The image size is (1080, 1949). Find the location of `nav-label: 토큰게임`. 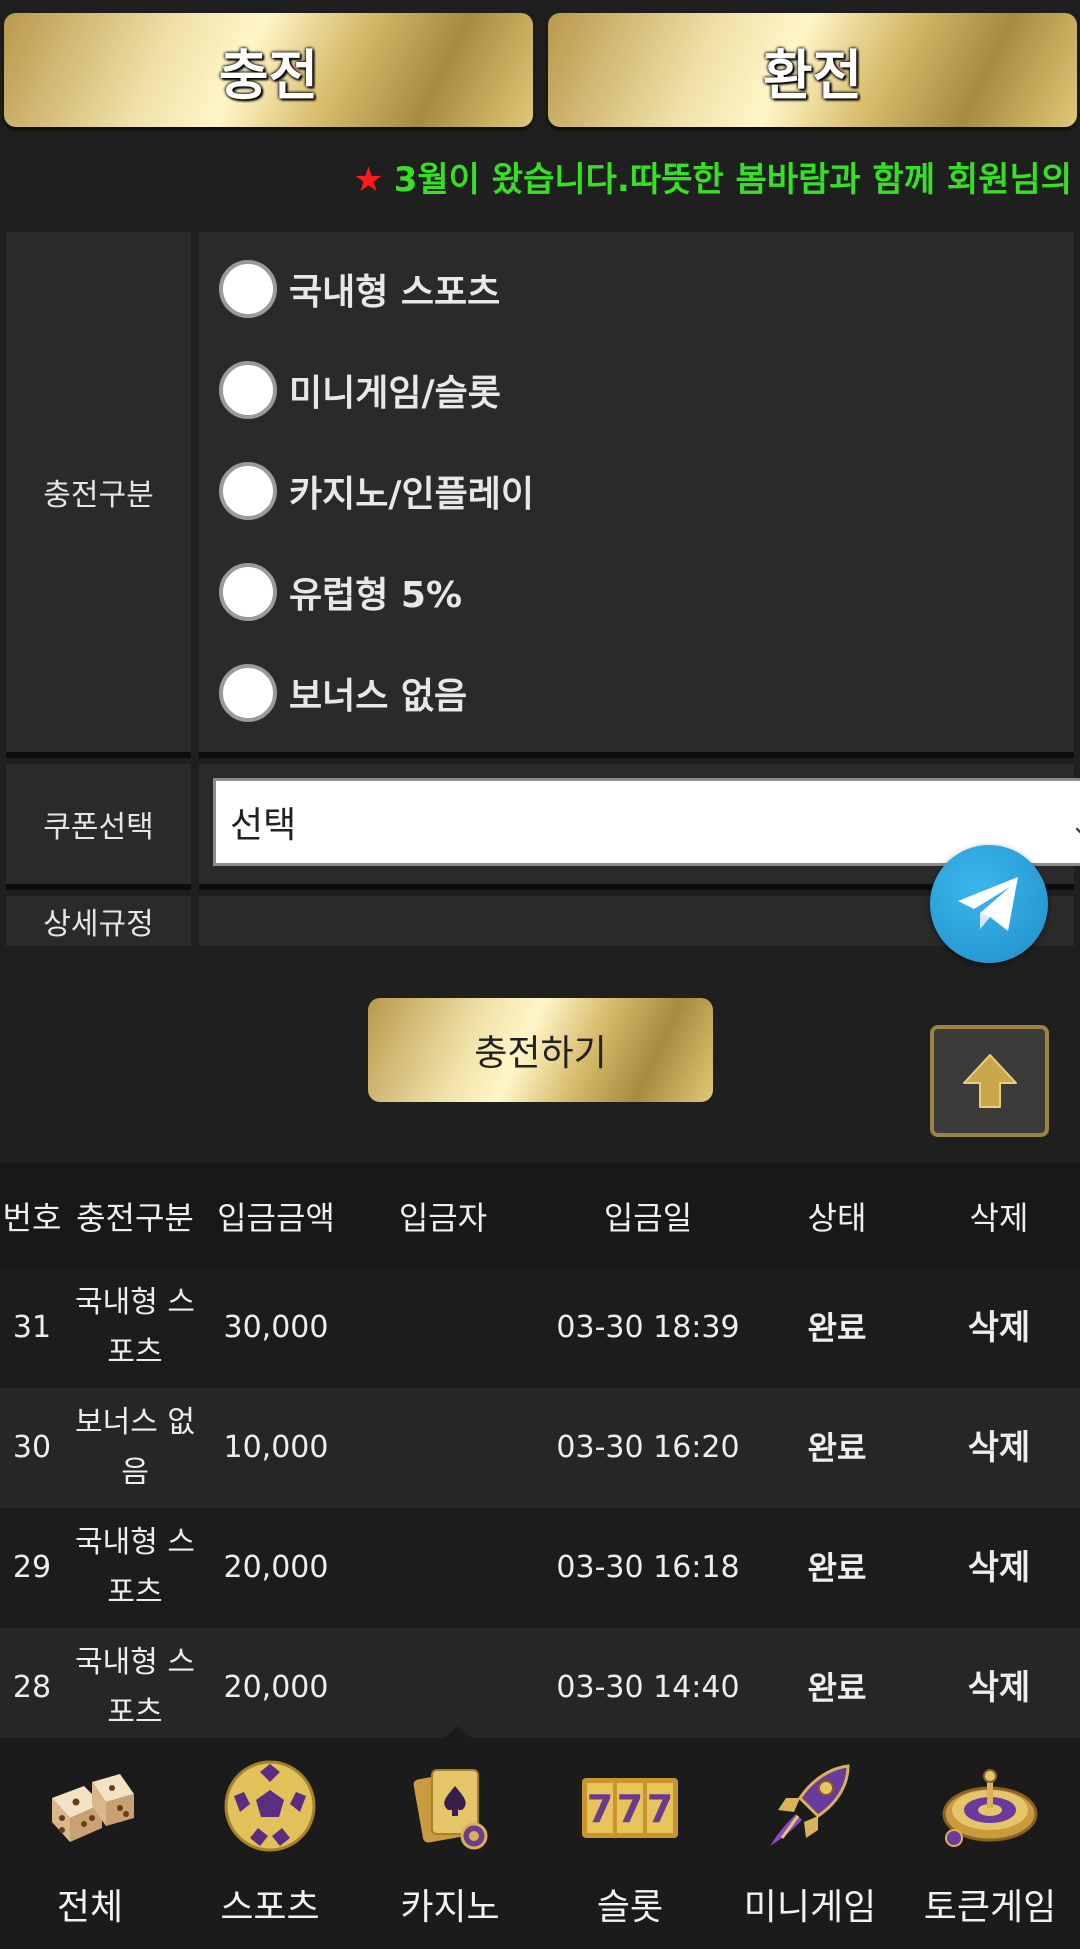

nav-label: 토큰게임 is located at coordinates (990, 1907).